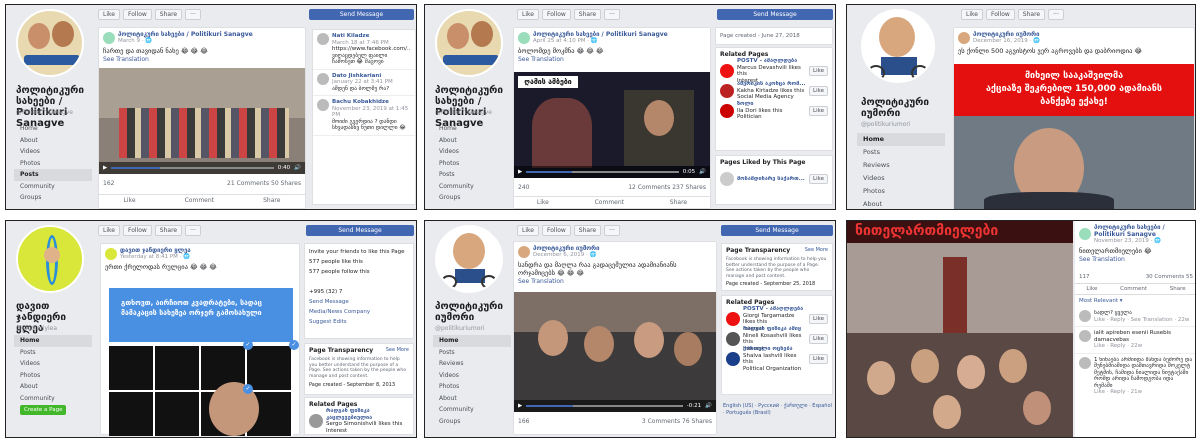 The width and height of the screenshot is (1200, 441). Describe the element at coordinates (600, 41) in the screenshot. I see `post-date: April 25 at 4:10 PM · 🌐` at that location.